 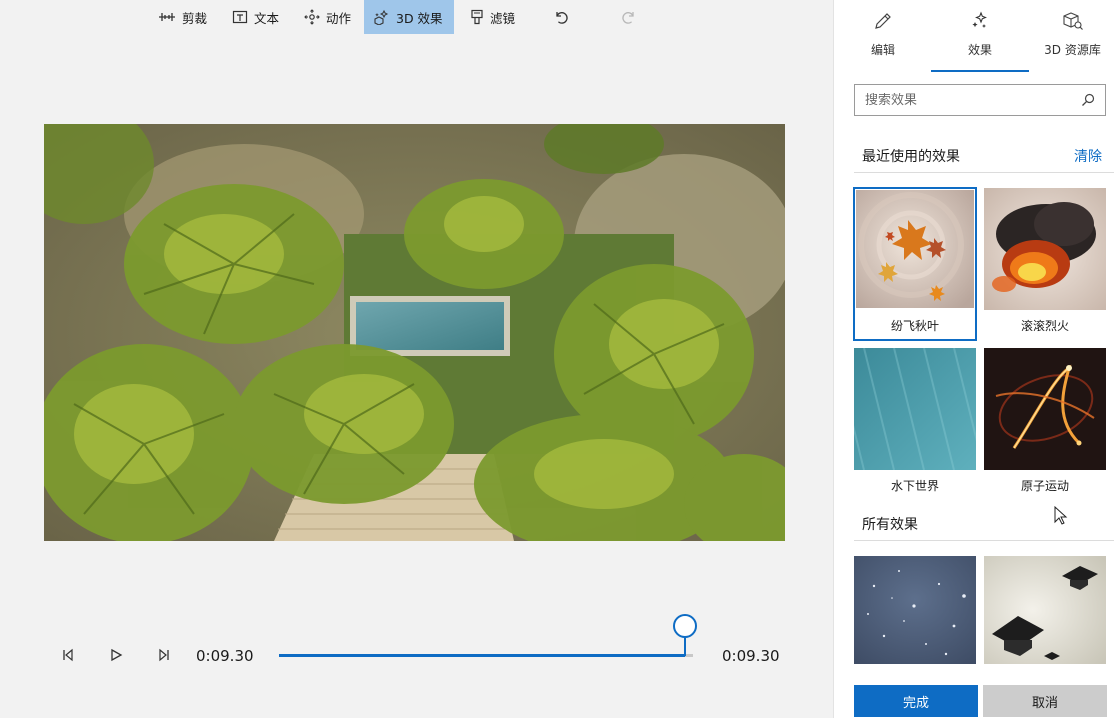 I want to click on playhead-stem, so click(x=685, y=647).